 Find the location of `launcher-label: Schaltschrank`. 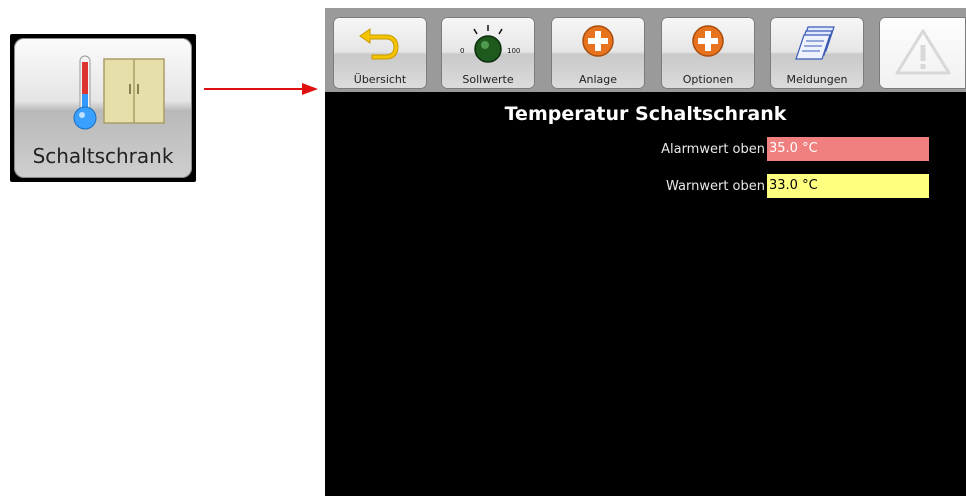

launcher-label: Schaltschrank is located at coordinates (103, 156).